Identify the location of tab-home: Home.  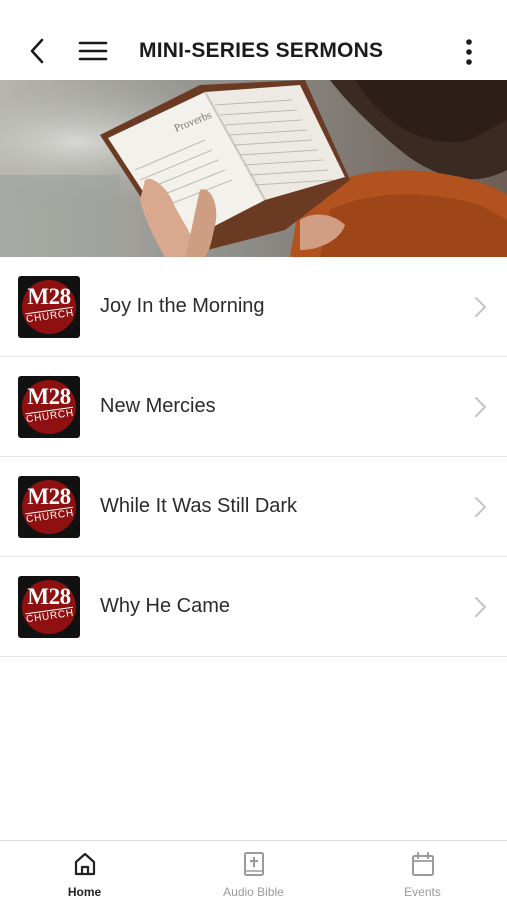
(84, 871).